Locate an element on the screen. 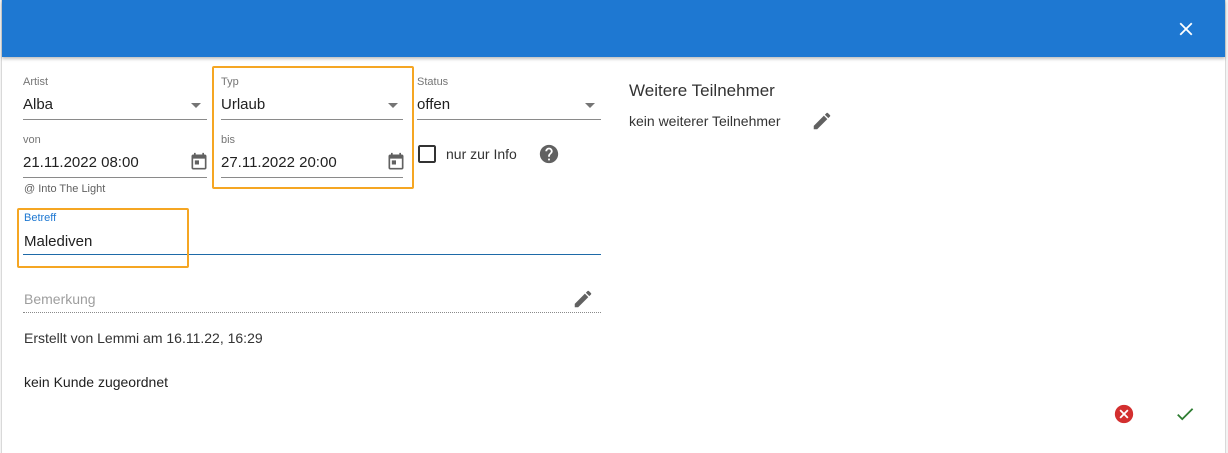 This screenshot has width=1228, height=453. help-icon is located at coordinates (549, 154).